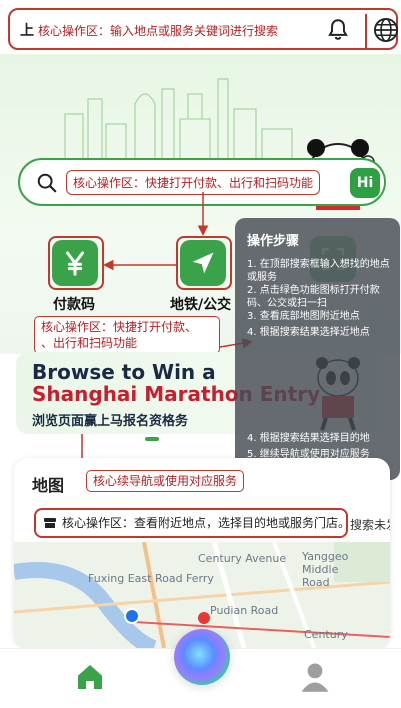 The width and height of the screenshot is (401, 708). I want to click on search-not-found-text: 搜索未发, so click(370, 525).